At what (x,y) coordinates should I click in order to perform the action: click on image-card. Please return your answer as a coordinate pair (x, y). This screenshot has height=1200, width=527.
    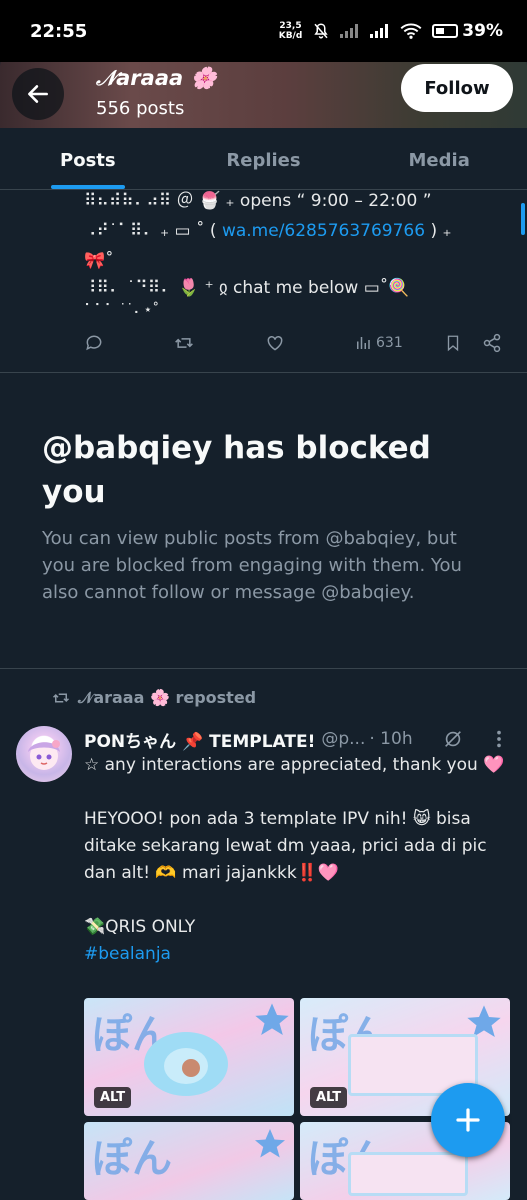
    Looking at the image, I should click on (408, 1174).